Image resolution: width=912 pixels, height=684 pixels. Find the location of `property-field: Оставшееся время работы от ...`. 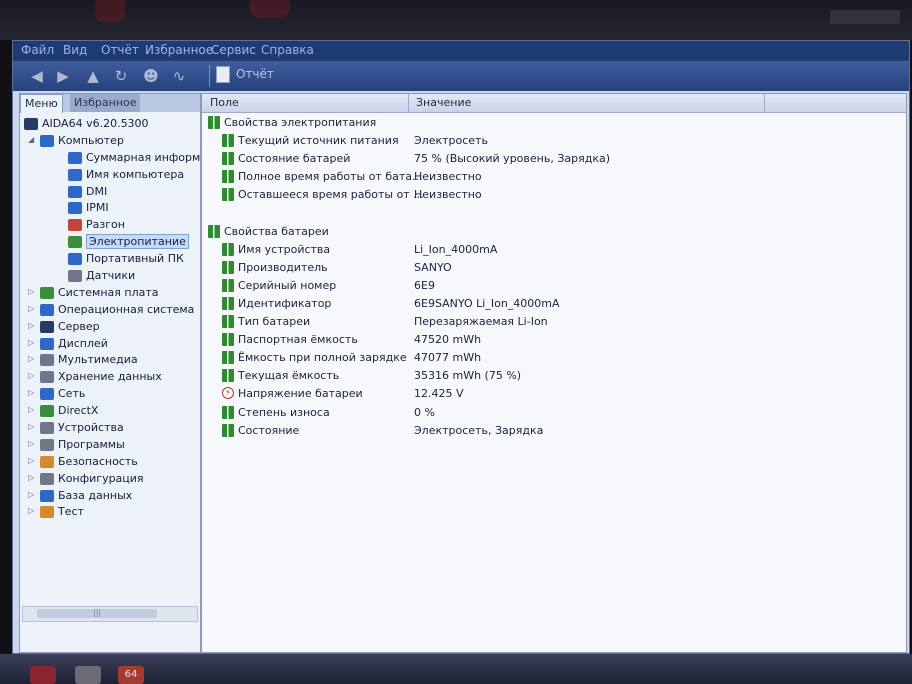

property-field: Оставшееся время работы от ... is located at coordinates (331, 195).